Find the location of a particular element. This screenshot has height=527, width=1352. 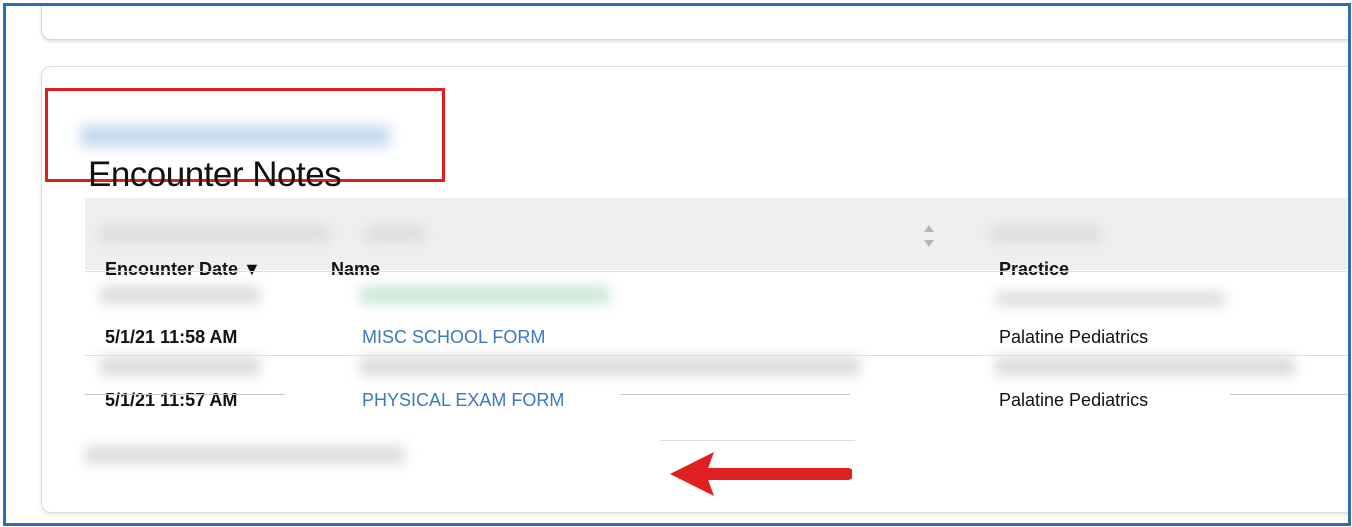

left-arrow-icon is located at coordinates (761, 474).